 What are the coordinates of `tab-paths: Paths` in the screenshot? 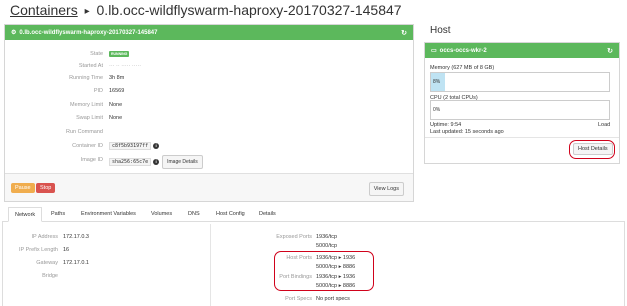 It's located at (58, 214).